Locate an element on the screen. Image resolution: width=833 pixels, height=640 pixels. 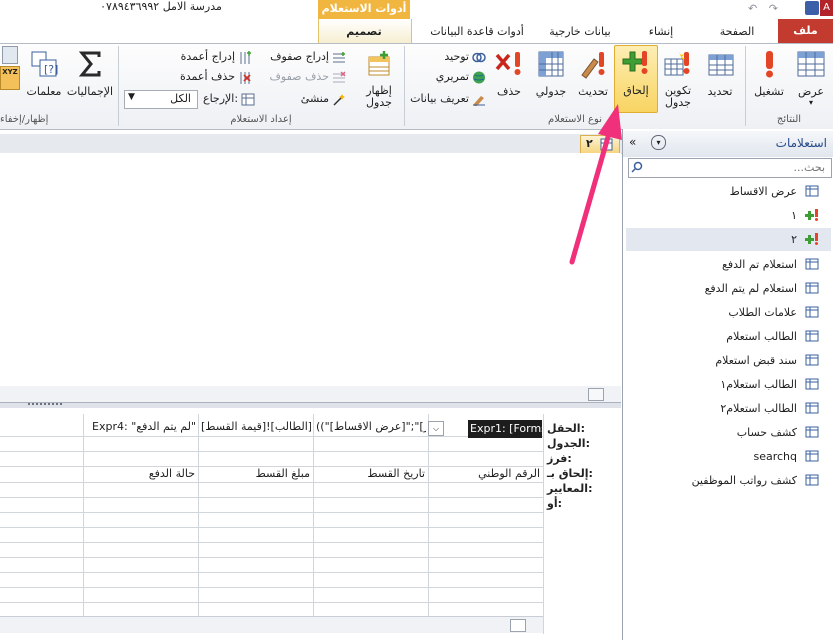
tab-create: إنشاء is located at coordinates (661, 32).